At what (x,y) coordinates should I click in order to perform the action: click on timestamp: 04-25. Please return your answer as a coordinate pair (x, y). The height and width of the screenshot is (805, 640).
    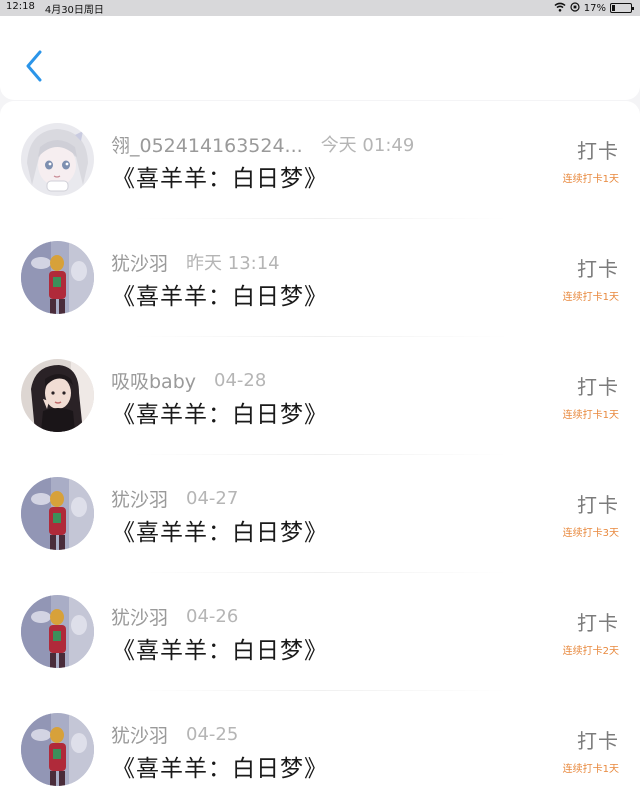
    Looking at the image, I should click on (212, 734).